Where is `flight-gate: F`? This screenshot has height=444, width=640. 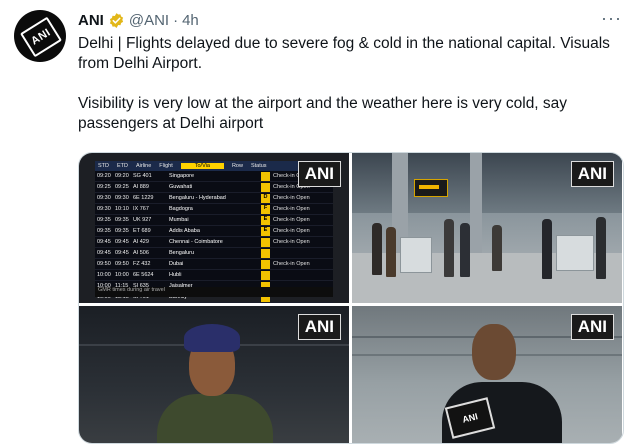
flight-gate: F is located at coordinates (265, 209).